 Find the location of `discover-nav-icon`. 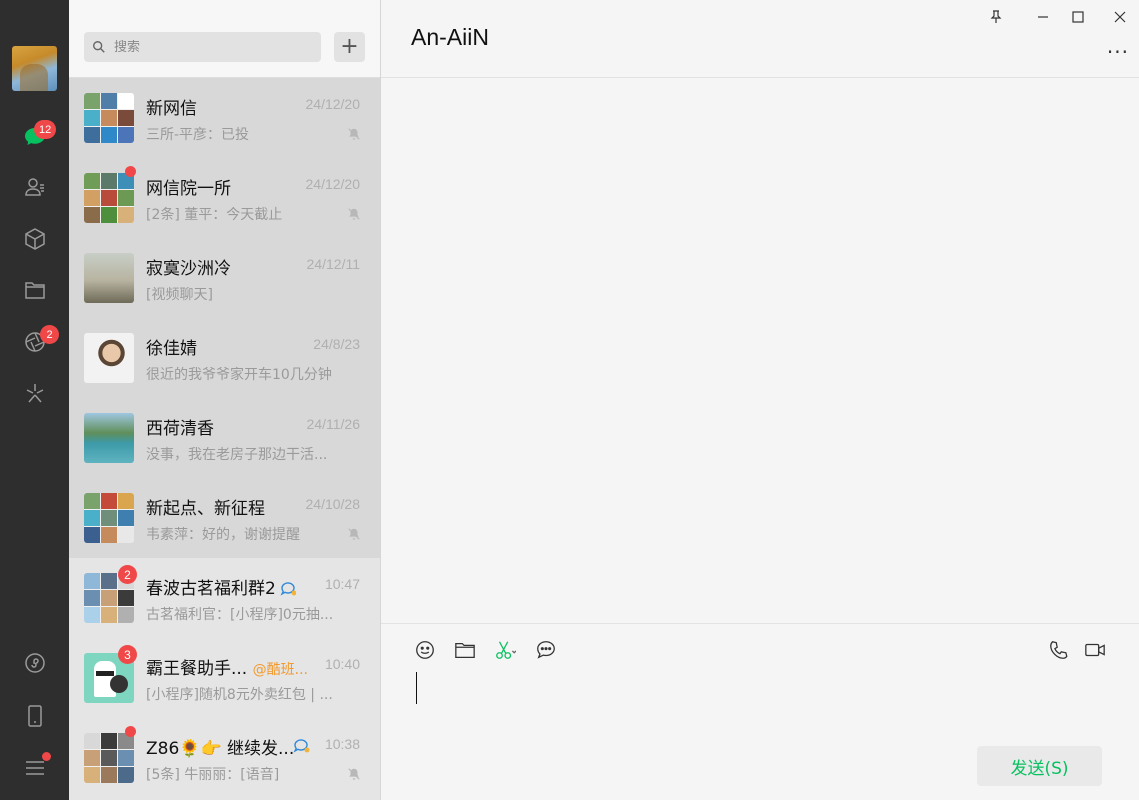

discover-nav-icon is located at coordinates (35, 393).